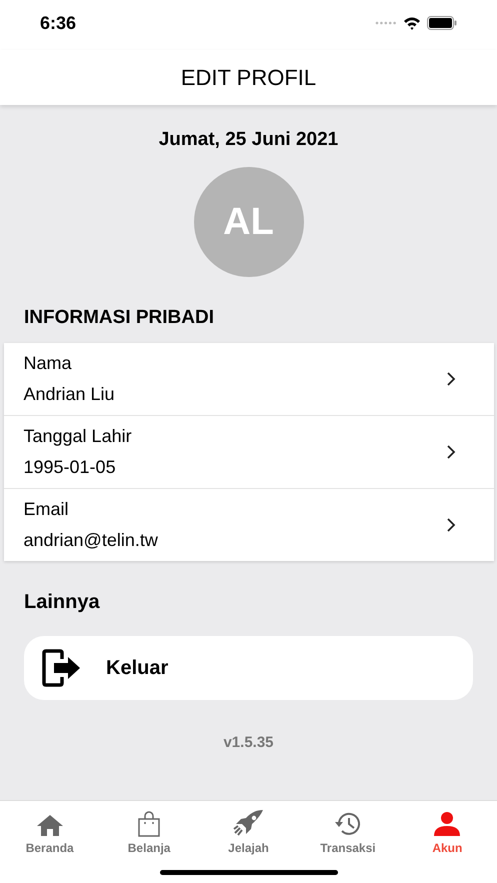 The height and width of the screenshot is (883, 497). What do you see at coordinates (347, 824) in the screenshot?
I see `history-icon` at bounding box center [347, 824].